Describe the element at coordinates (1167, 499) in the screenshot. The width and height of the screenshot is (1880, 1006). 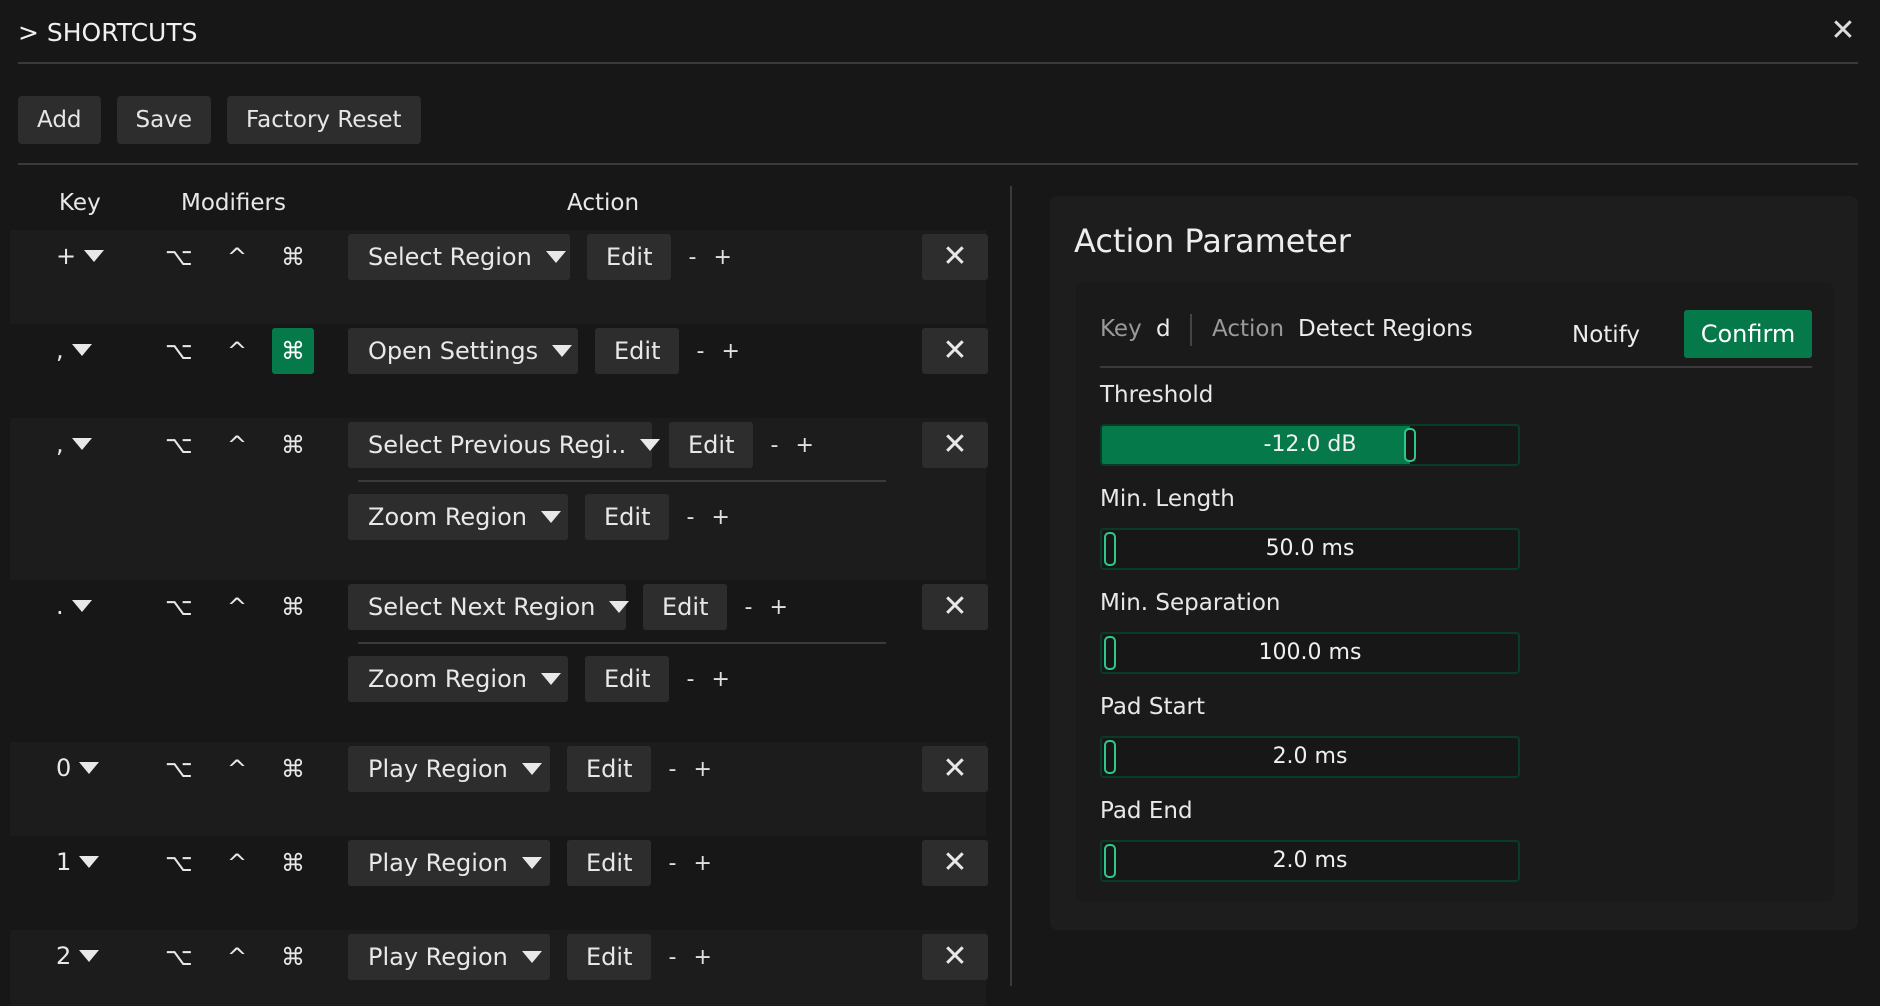
I see `parameter-label: Min. Length` at that location.